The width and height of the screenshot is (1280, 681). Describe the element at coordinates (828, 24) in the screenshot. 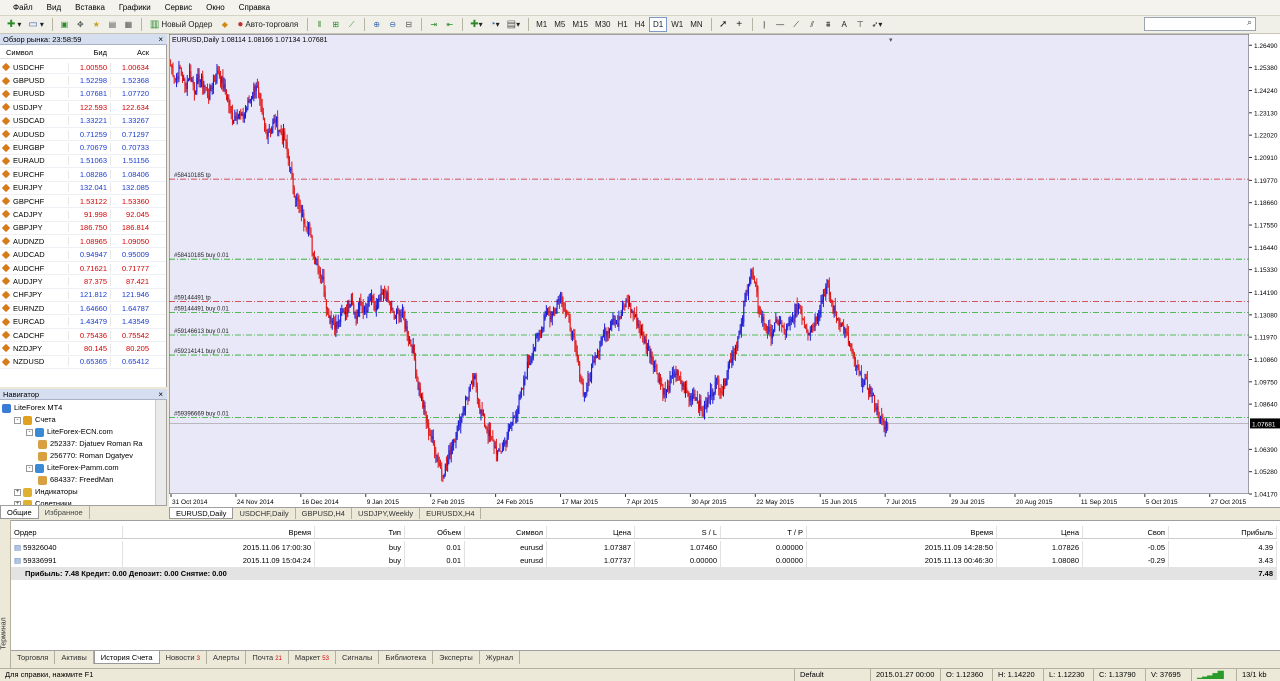

I see `fibonacci-icon: ⩩` at that location.